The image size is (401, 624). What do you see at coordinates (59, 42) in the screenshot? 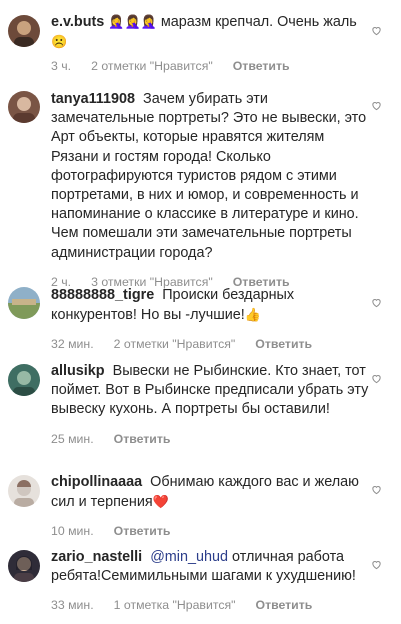
I see `frowning-emoji: ☹️` at bounding box center [59, 42].